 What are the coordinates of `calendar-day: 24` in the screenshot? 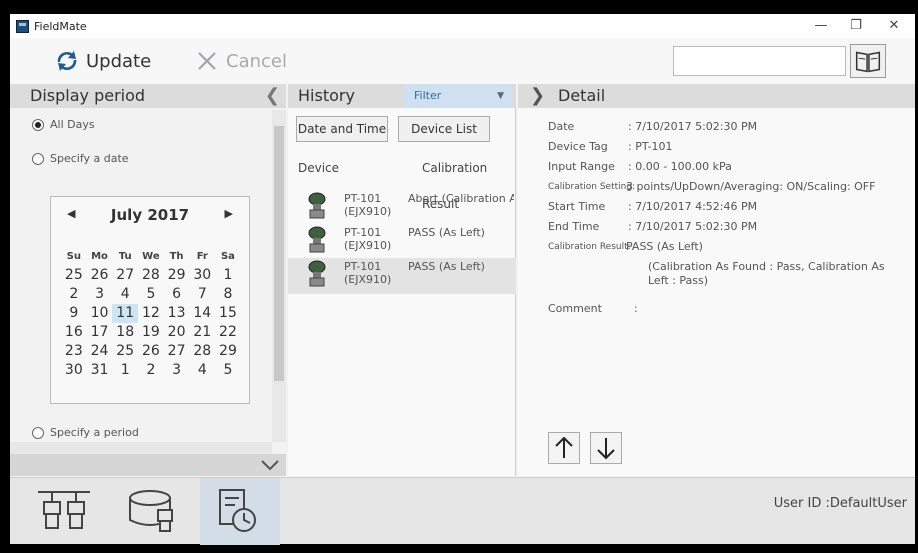 It's located at (100, 351).